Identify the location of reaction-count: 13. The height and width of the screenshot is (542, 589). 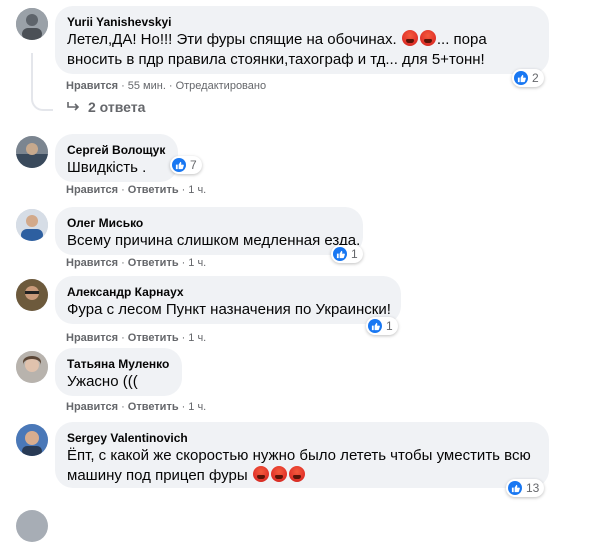
(525, 488).